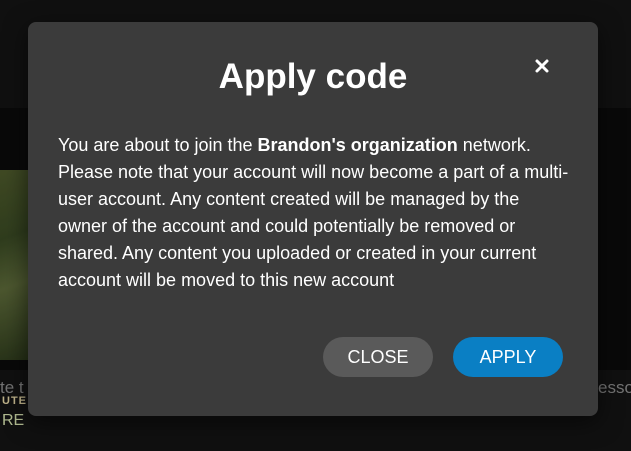 Image resolution: width=631 pixels, height=451 pixels. I want to click on message-text-start: You are about to join the, so click(158, 145).